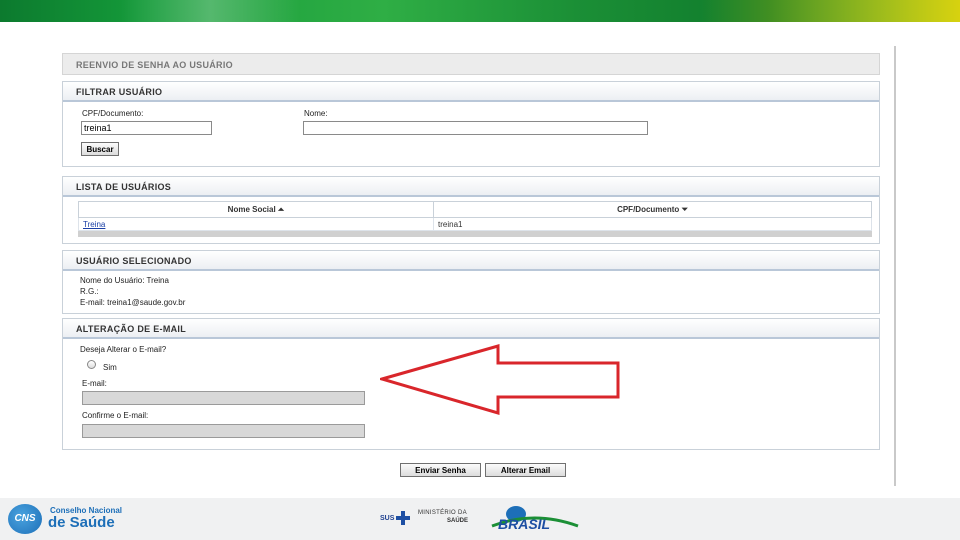  I want to click on table-footer, so click(475, 234).